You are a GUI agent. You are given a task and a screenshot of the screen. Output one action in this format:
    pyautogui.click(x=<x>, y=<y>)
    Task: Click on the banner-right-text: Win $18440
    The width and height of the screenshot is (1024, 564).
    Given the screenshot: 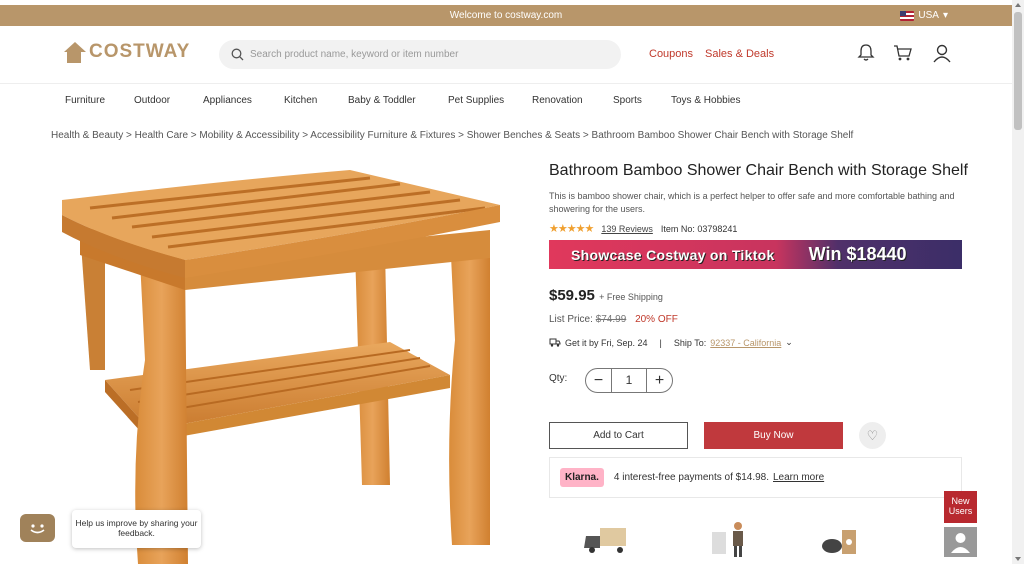 What is the action you would take?
    pyautogui.click(x=857, y=254)
    